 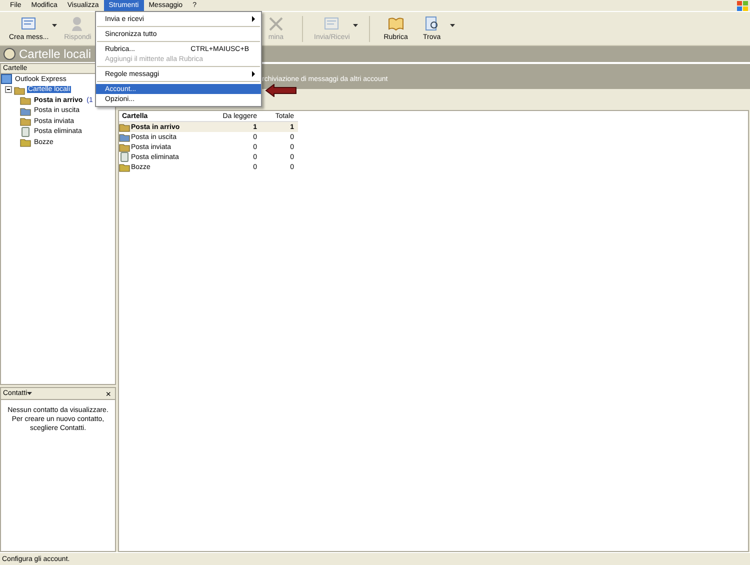 What do you see at coordinates (276, 24) in the screenshot?
I see `close-x-icon` at bounding box center [276, 24].